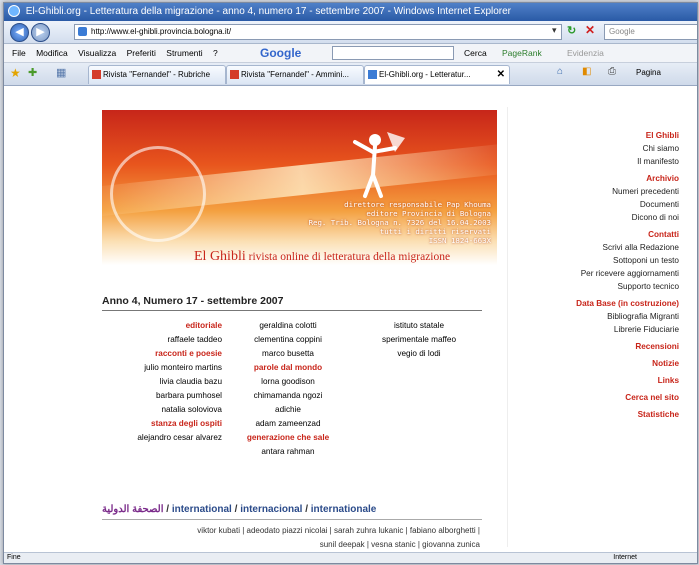  What do you see at coordinates (276, 53) in the screenshot?
I see `google-toolbar-logo: Google` at bounding box center [276, 53].